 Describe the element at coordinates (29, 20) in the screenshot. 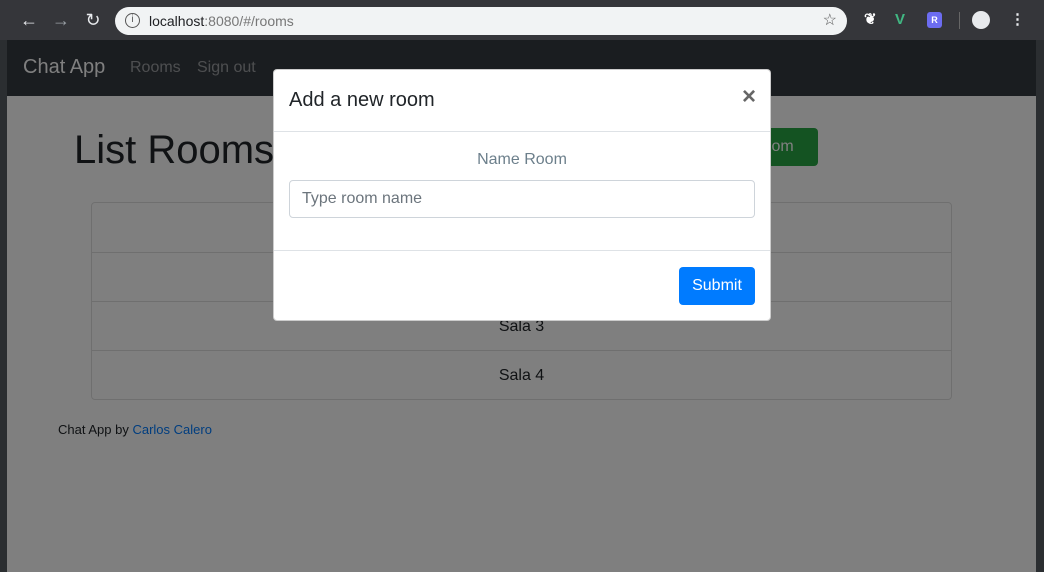

I see `back-icon: ←` at that location.